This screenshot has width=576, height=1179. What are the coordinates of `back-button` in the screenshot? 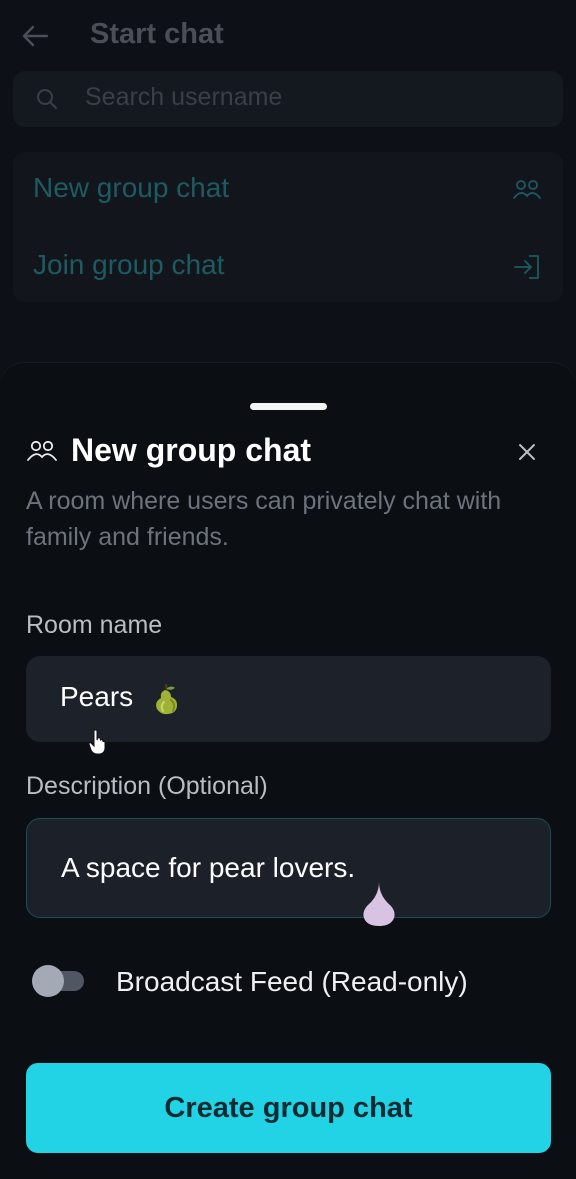 It's located at (35, 36).